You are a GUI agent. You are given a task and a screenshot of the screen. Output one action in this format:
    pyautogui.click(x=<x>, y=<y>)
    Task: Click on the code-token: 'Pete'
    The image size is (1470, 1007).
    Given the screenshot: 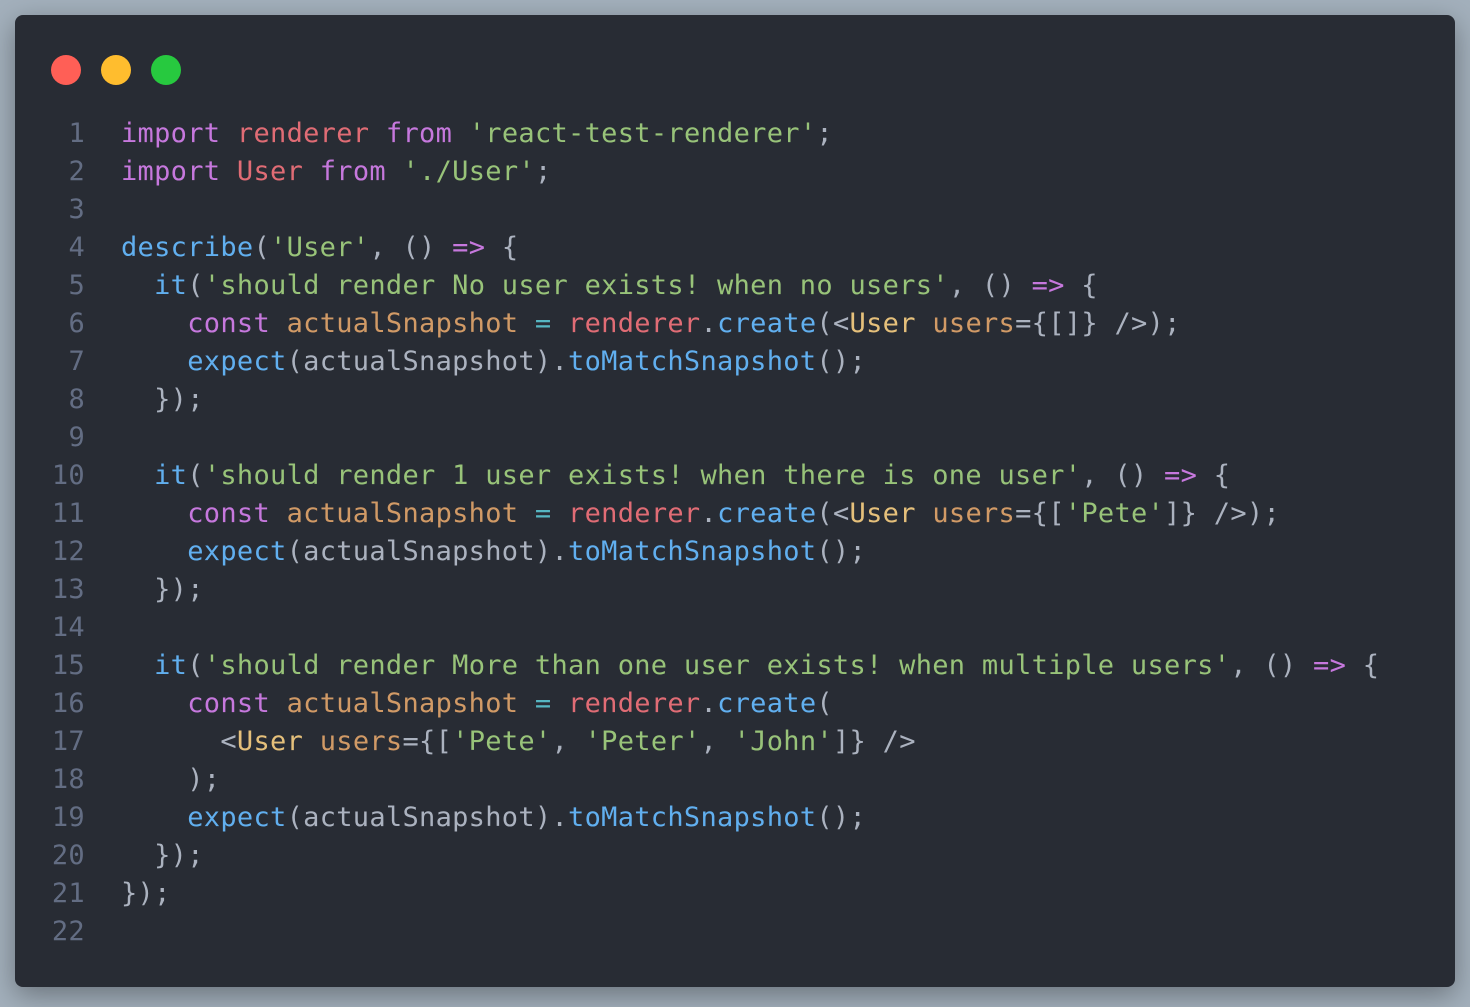 What is the action you would take?
    pyautogui.click(x=1114, y=513)
    